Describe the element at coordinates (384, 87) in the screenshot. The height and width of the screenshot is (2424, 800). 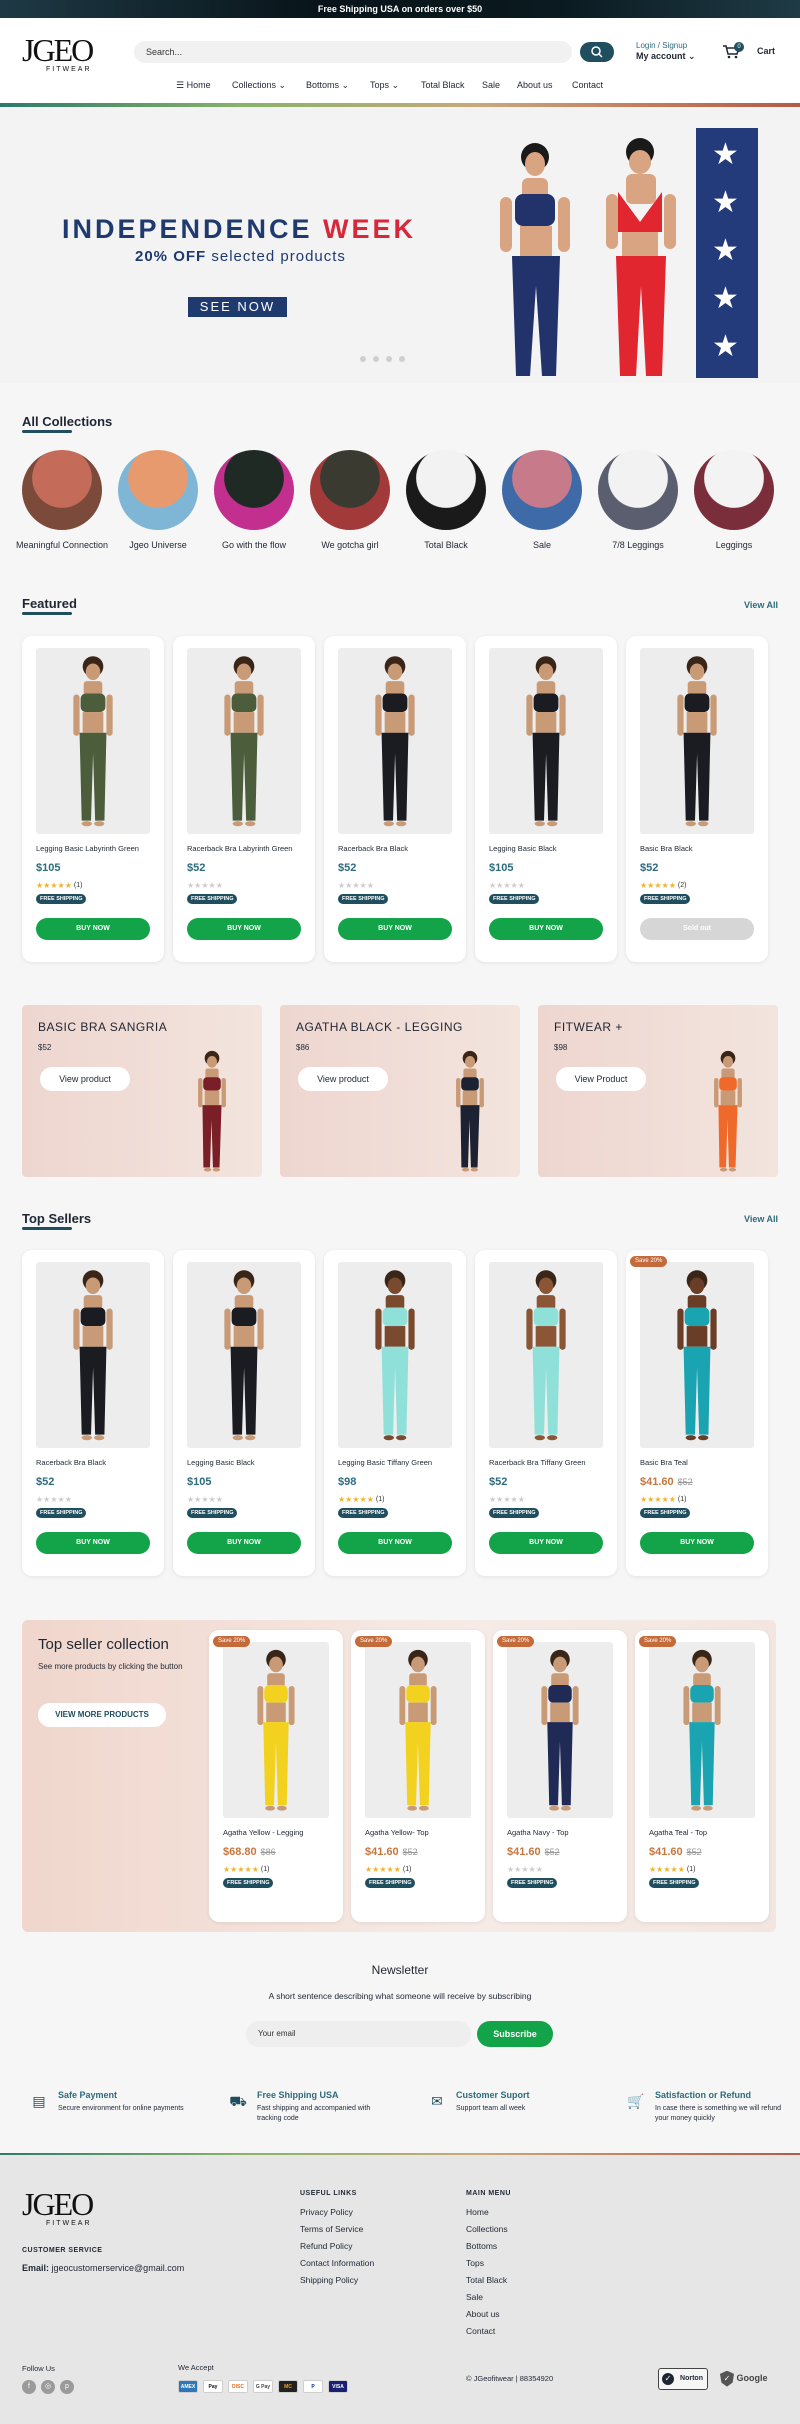
I see `nav-tops: Tops ⌄` at that location.